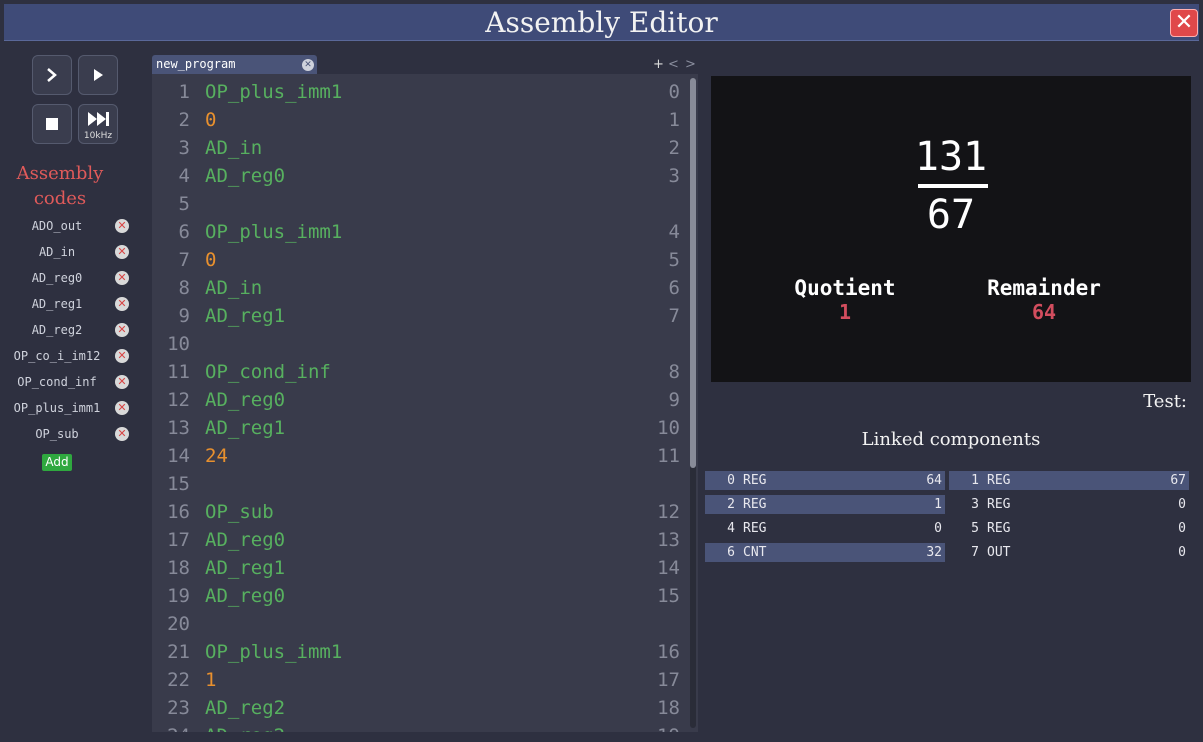 Image resolution: width=1203 pixels, height=742 pixels. I want to click on component-index: 1, so click(975, 480).